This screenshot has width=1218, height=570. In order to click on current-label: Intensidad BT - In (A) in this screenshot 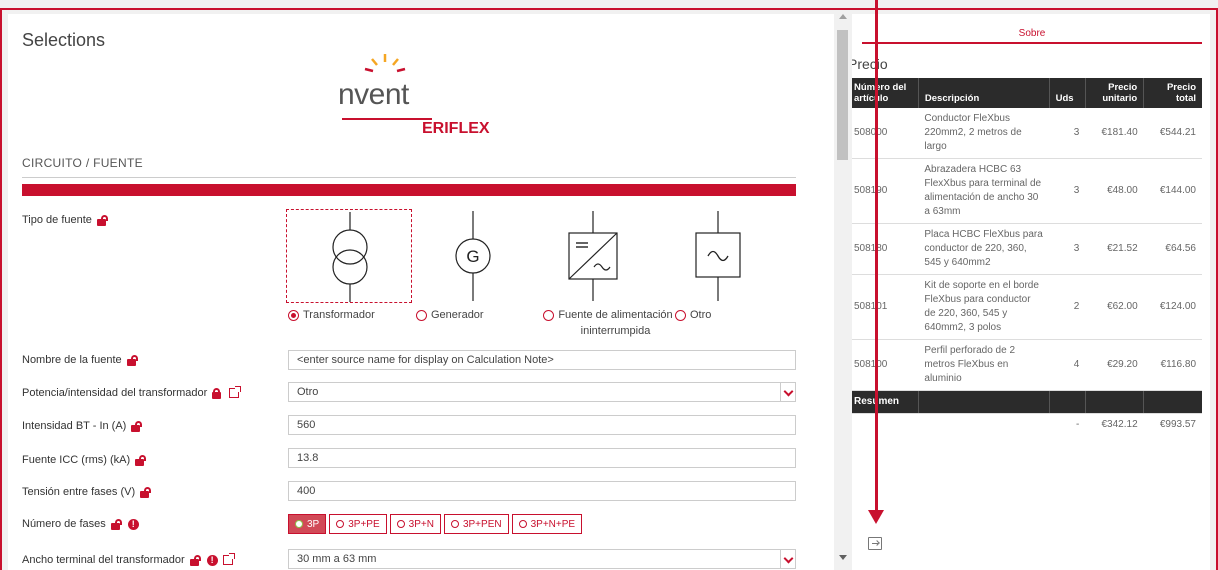, I will do `click(82, 426)`.